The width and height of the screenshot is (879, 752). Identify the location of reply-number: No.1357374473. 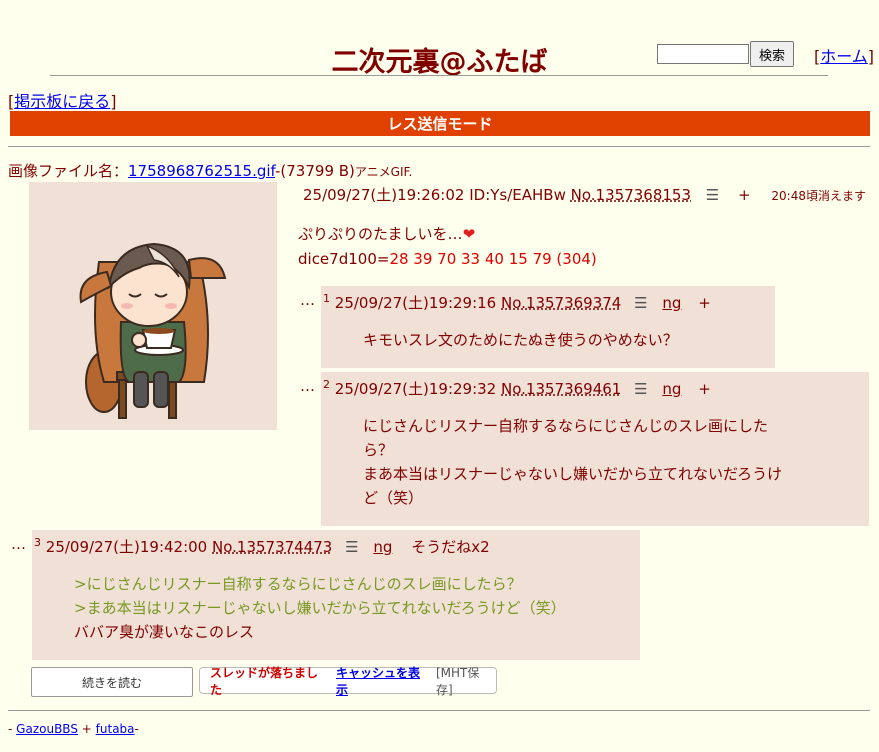
(272, 547).